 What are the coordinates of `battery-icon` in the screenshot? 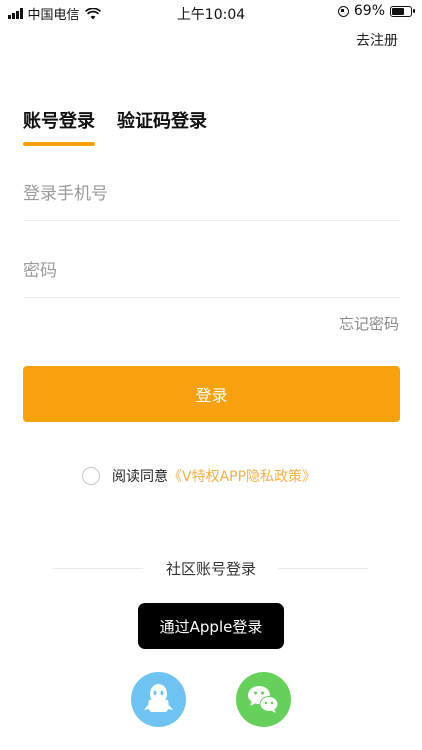 It's located at (402, 11).